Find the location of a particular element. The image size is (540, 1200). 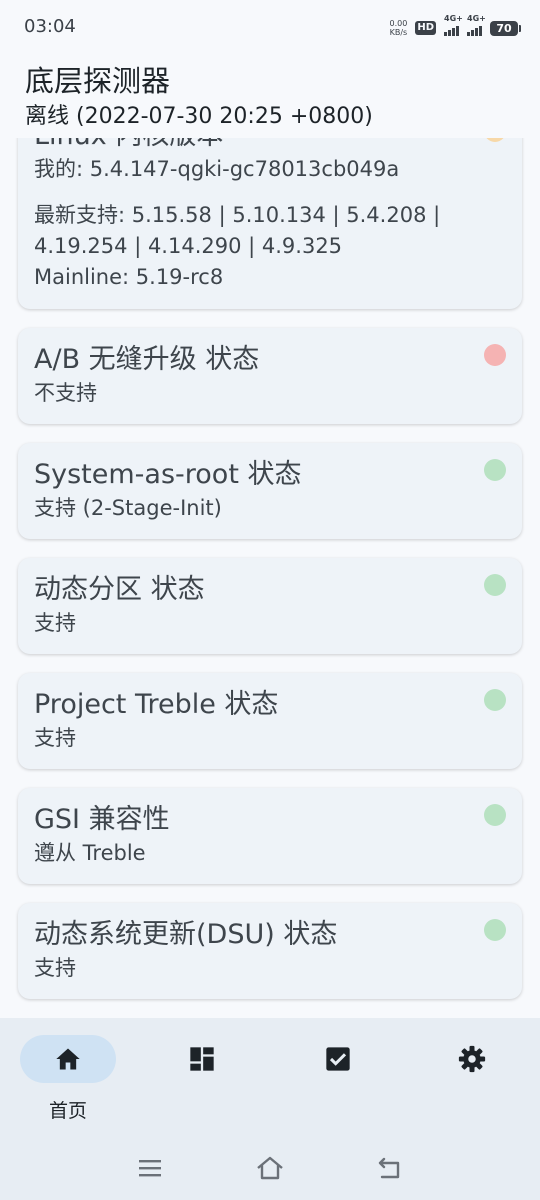

page-subtitle: 离线 (2022-07-30 20:25 +0800) is located at coordinates (199, 116).